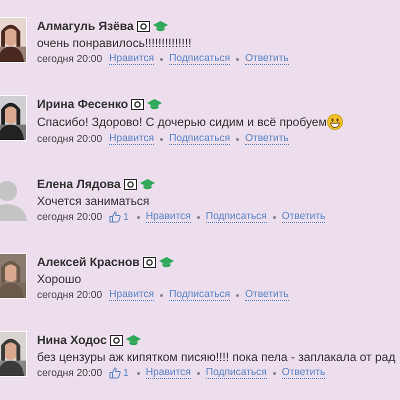  I want to click on author-name: Нина Ходос, so click(72, 340).